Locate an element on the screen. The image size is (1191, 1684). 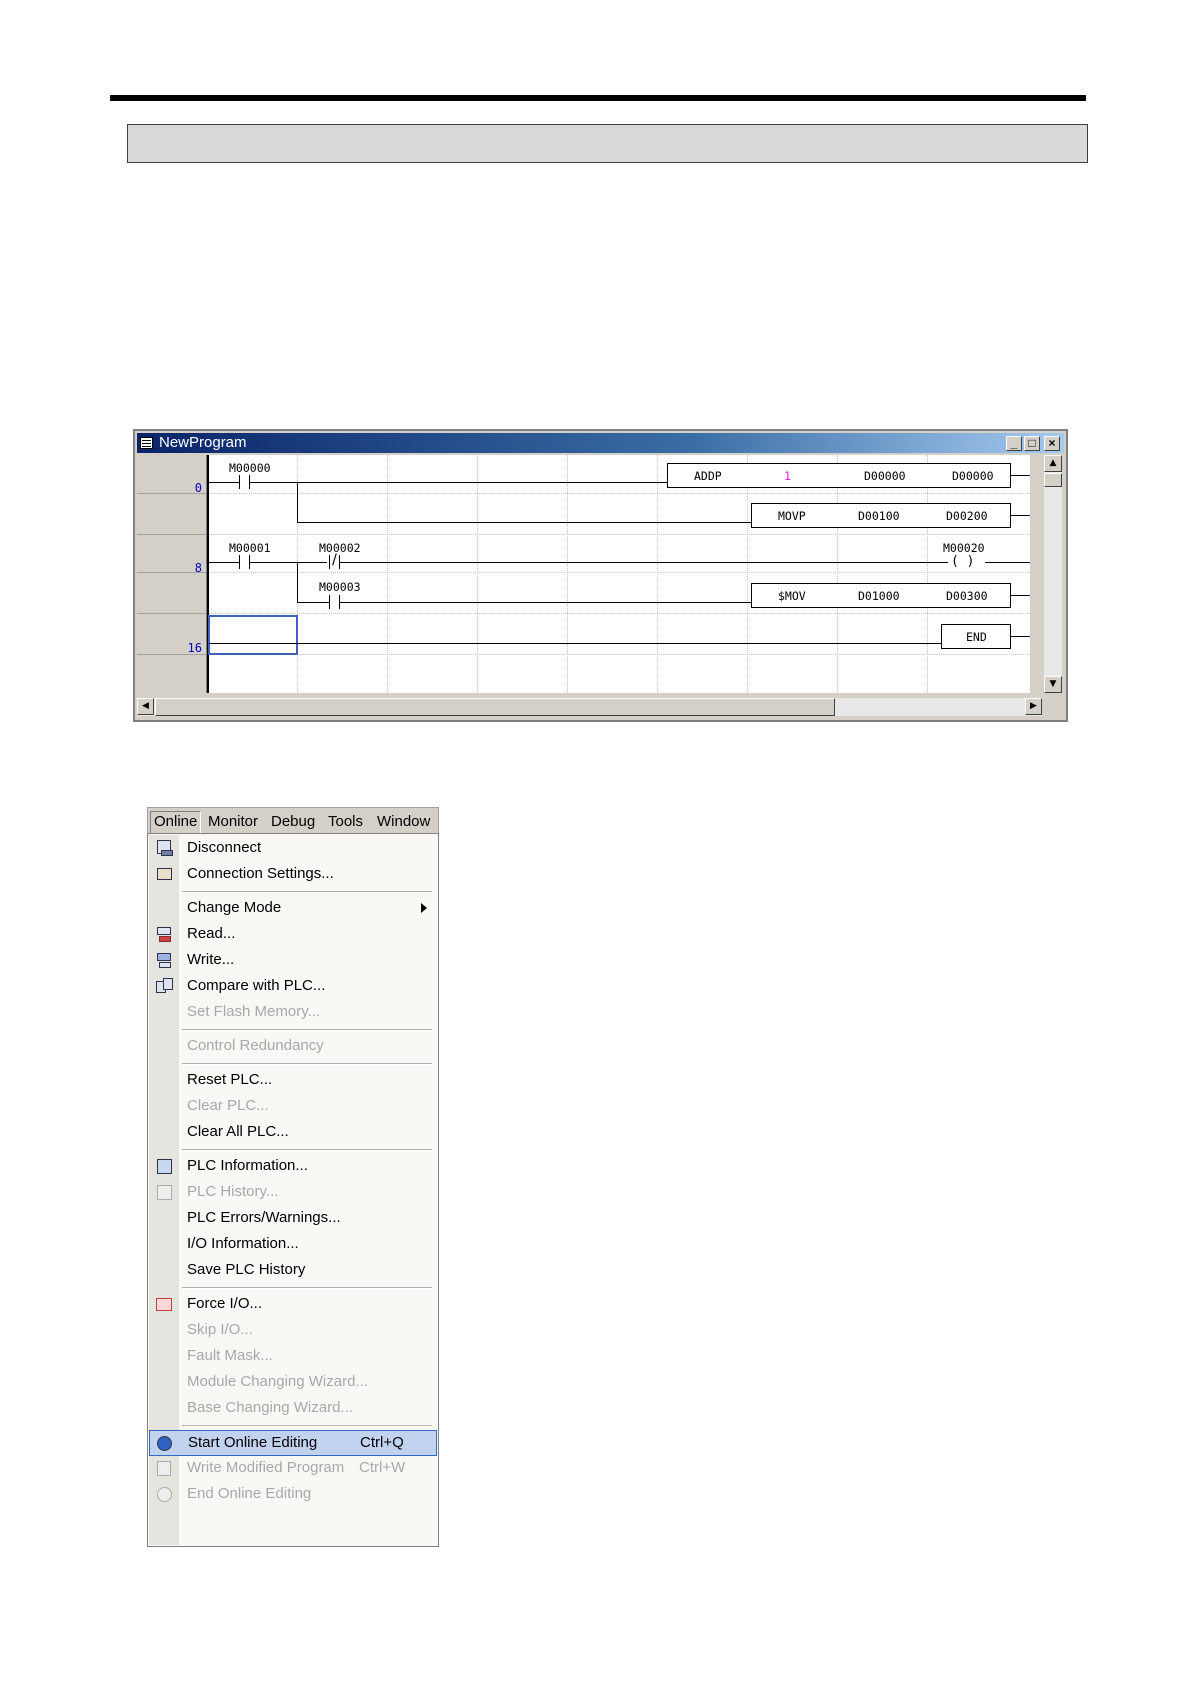
window-title: NewProgram is located at coordinates (203, 442).